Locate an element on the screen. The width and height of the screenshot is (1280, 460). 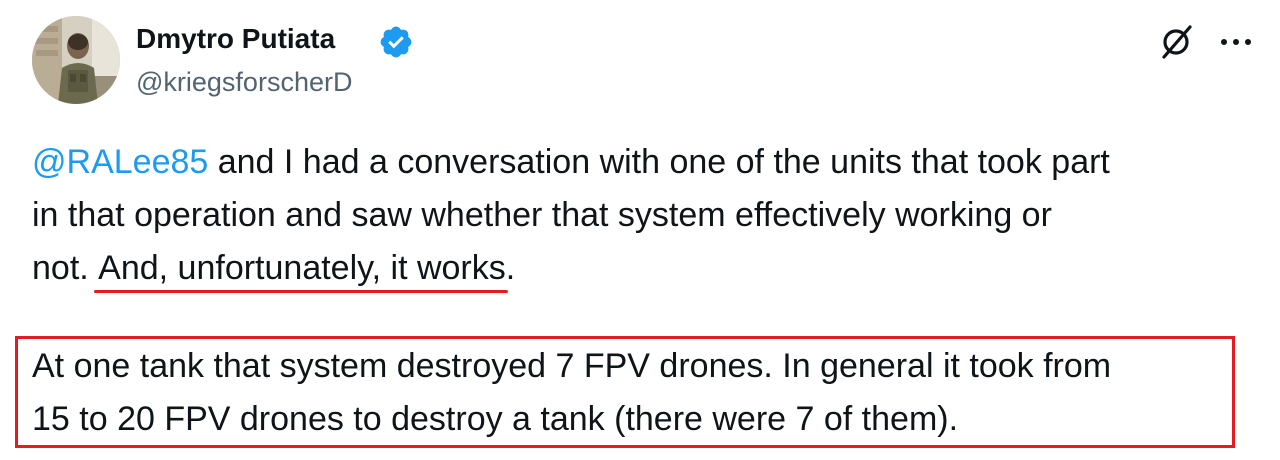
author-avatar is located at coordinates (76, 60).